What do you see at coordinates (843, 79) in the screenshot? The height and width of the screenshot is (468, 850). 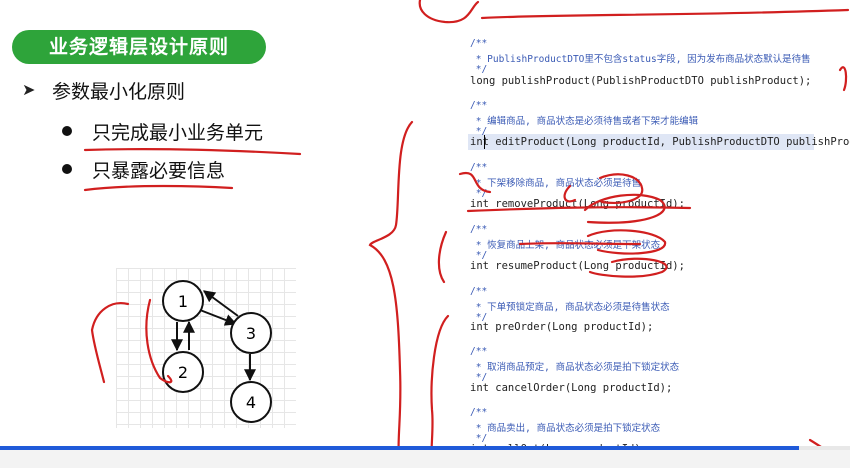 I see `ink-stroke` at bounding box center [843, 79].